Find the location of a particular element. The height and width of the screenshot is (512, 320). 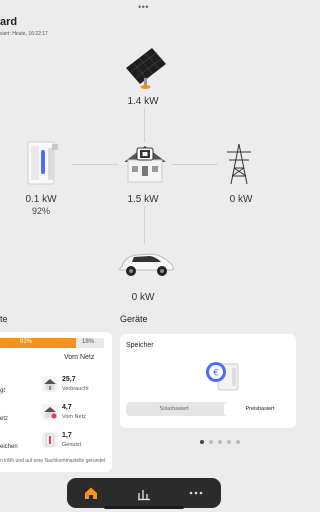

devices-section-title: Geräte is located at coordinates (134, 319).